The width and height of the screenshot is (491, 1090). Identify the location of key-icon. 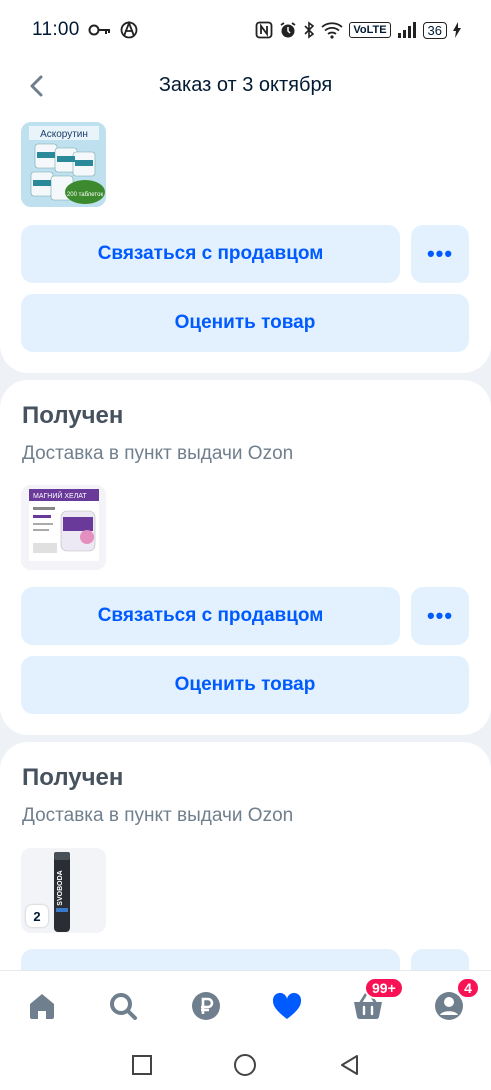
(99, 30).